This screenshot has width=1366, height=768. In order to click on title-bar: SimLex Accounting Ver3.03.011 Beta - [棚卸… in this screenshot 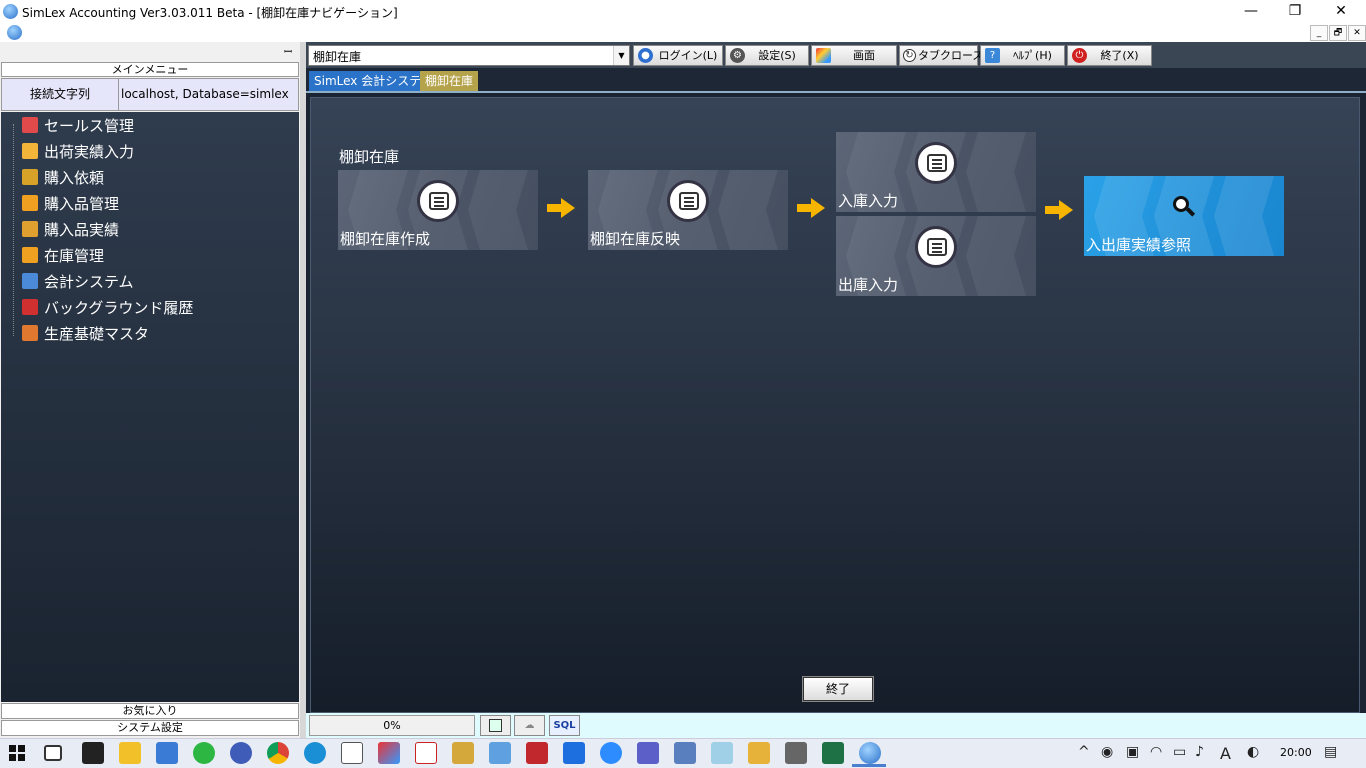, I will do `click(683, 12)`.